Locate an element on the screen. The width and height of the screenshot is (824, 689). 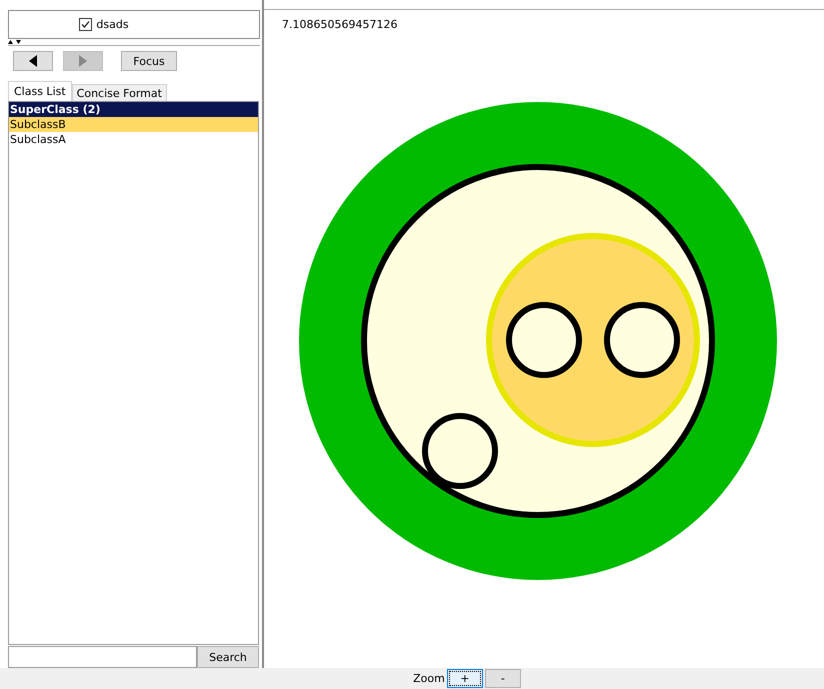
list-header: SuperClass (2) is located at coordinates (133, 109).